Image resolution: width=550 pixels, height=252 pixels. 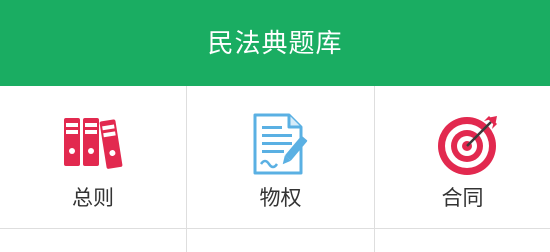 I want to click on category-label: 总则, so click(x=93, y=198).